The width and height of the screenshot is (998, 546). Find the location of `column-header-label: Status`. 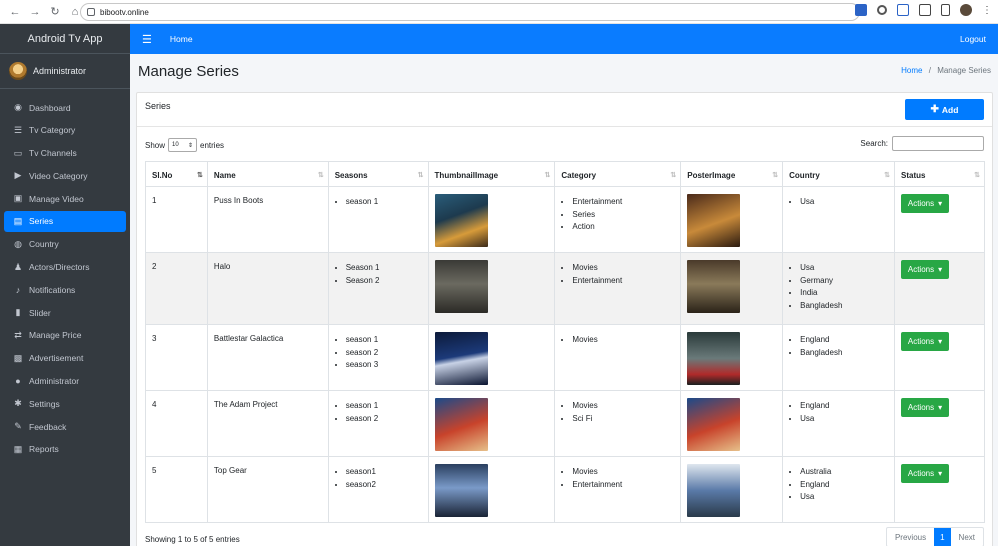

column-header-label: Status is located at coordinates (913, 175).